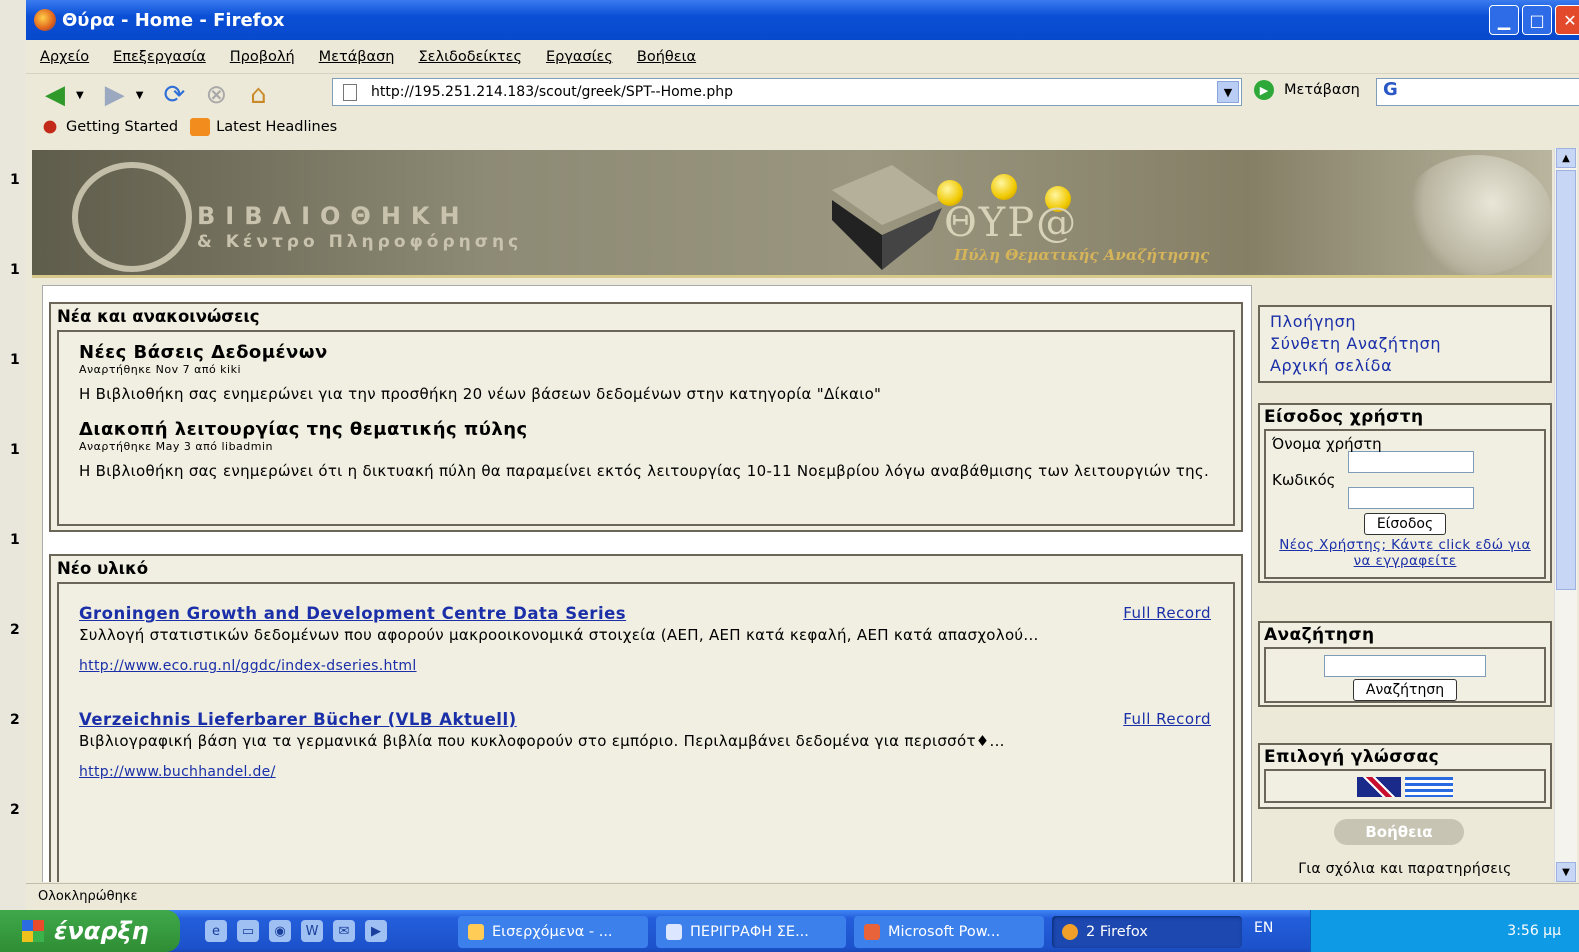  What do you see at coordinates (1263, 928) in the screenshot?
I see `language-indicator: EN` at bounding box center [1263, 928].